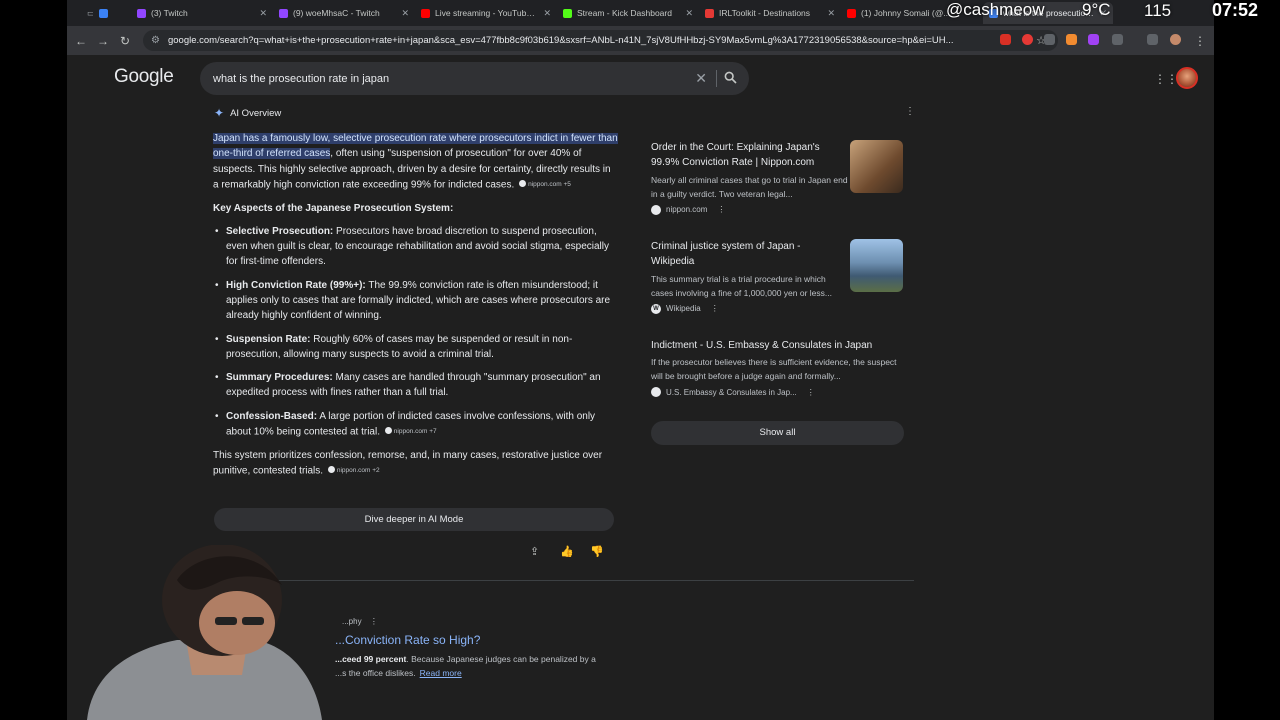 Image resolution: width=1280 pixels, height=720 pixels. What do you see at coordinates (280, 231) in the screenshot?
I see `aspect-term: Selective Prosecution:` at bounding box center [280, 231].